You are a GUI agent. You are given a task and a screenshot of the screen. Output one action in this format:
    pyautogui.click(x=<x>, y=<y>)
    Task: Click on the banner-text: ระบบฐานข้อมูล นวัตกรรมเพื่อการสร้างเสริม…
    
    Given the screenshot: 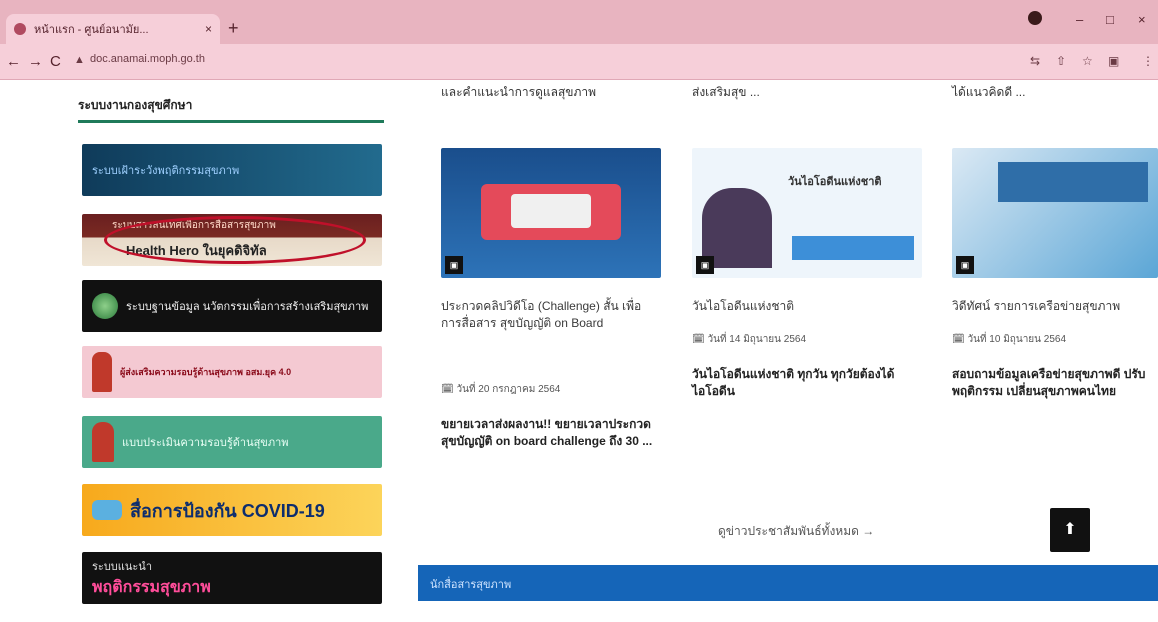 What is the action you would take?
    pyautogui.click(x=247, y=307)
    